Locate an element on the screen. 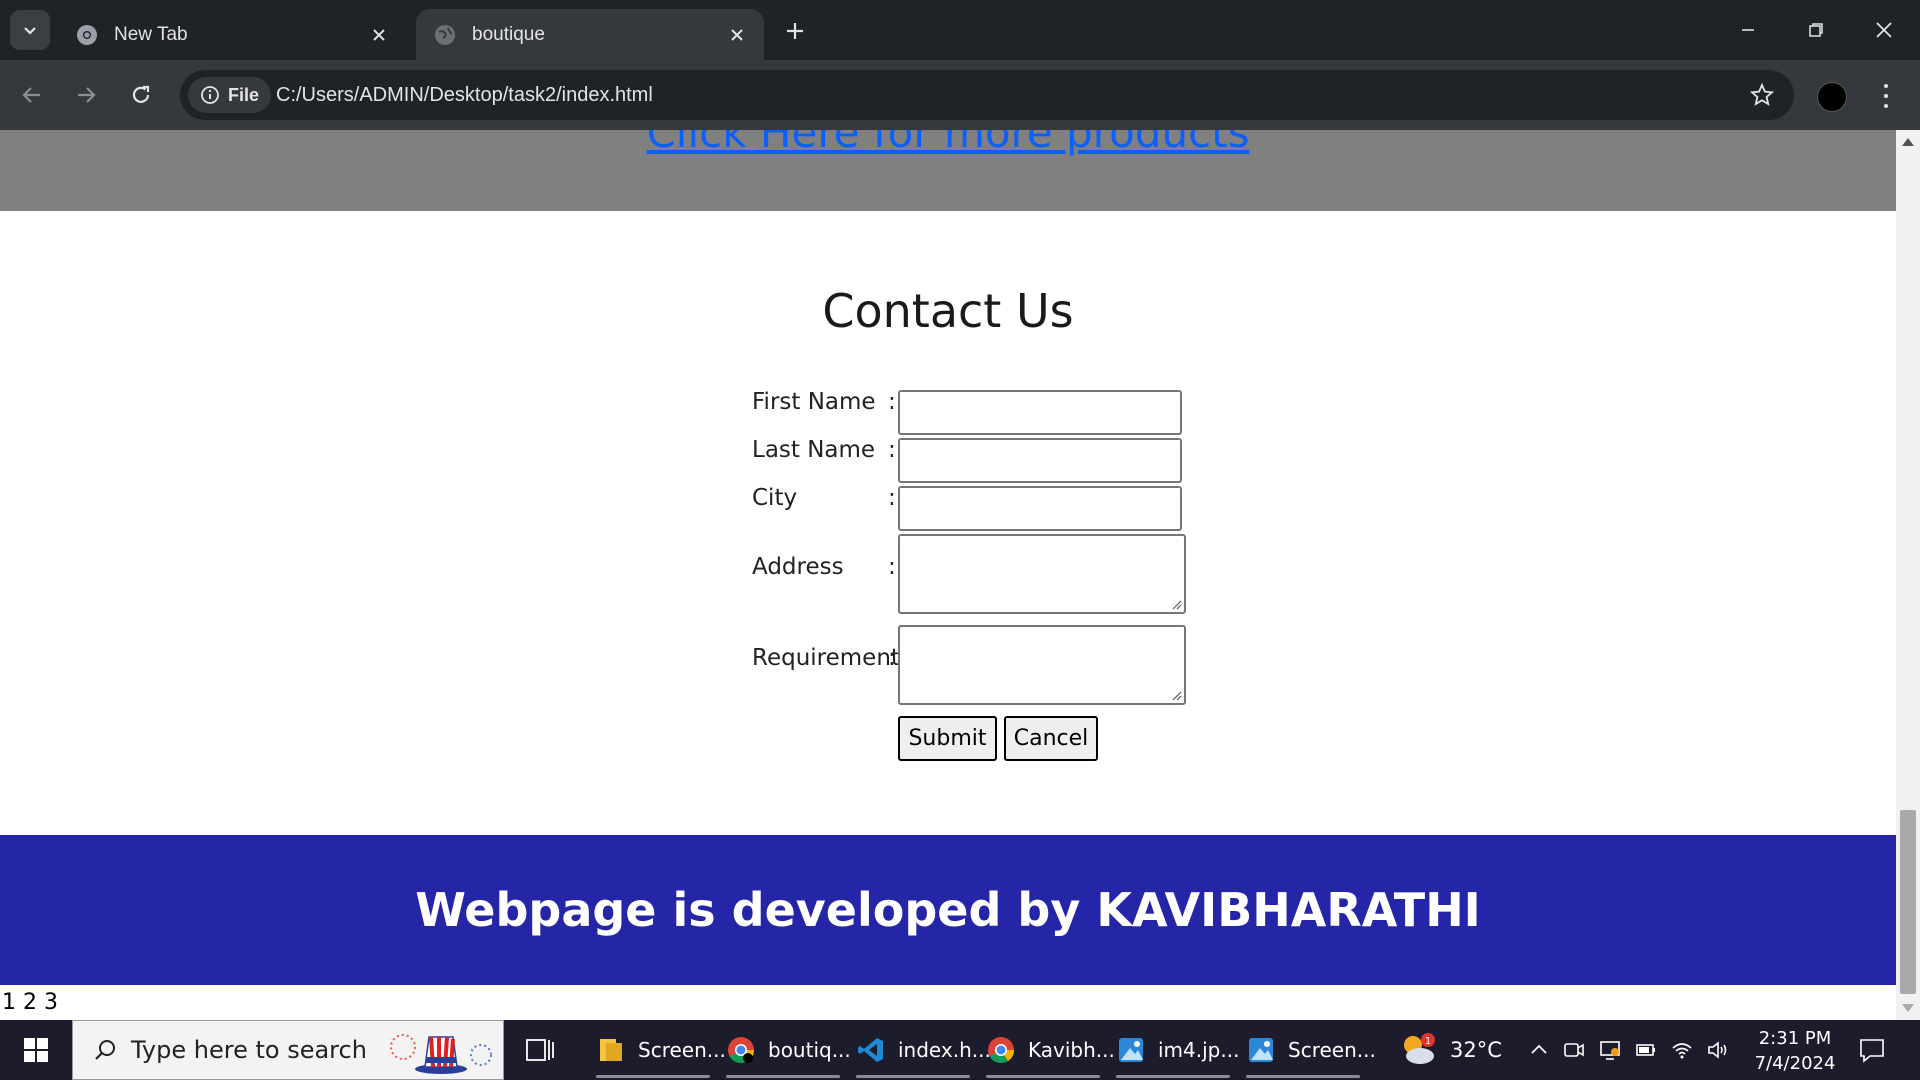  last-name-label: Last Name is located at coordinates (814, 450).